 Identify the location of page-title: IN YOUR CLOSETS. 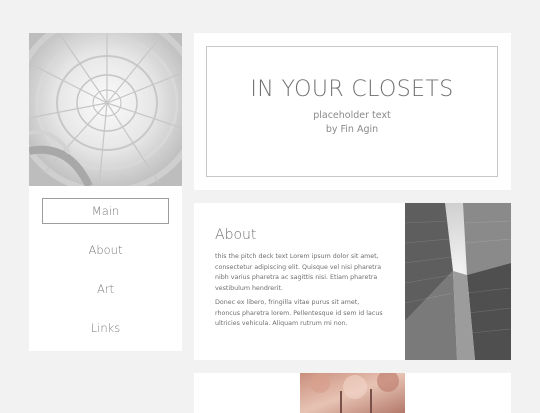
(352, 89).